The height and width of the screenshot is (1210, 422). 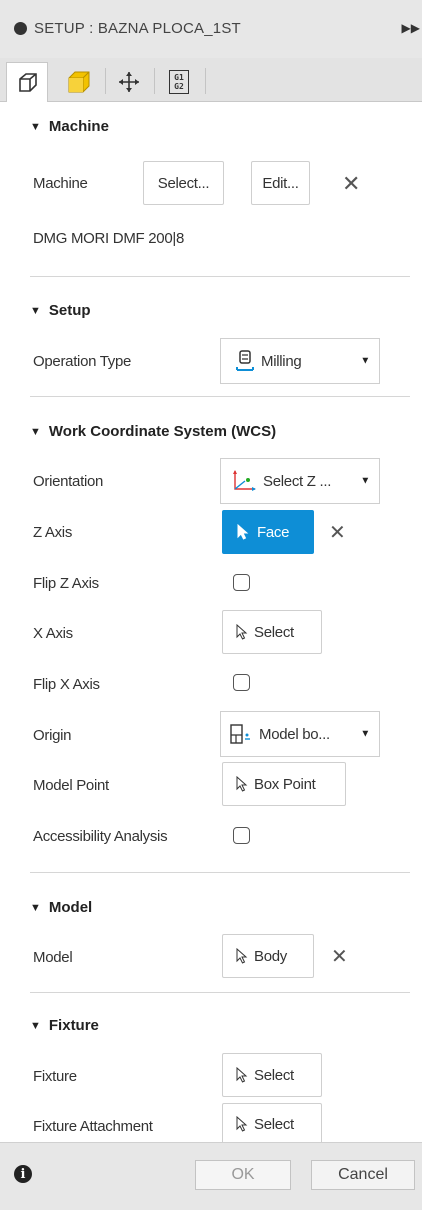 What do you see at coordinates (71, 785) in the screenshot?
I see `model-point-label: Model Point` at bounding box center [71, 785].